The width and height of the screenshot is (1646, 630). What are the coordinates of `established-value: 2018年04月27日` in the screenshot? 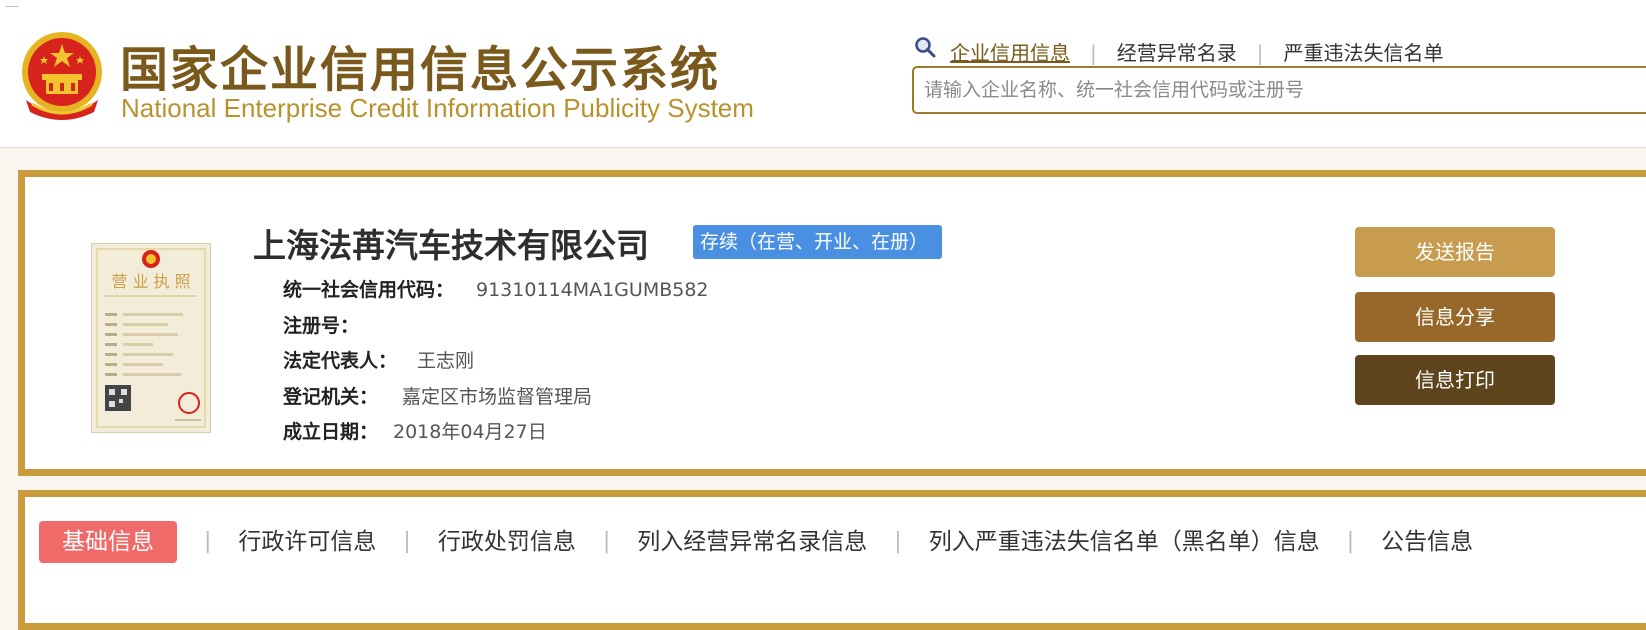 It's located at (470, 432).